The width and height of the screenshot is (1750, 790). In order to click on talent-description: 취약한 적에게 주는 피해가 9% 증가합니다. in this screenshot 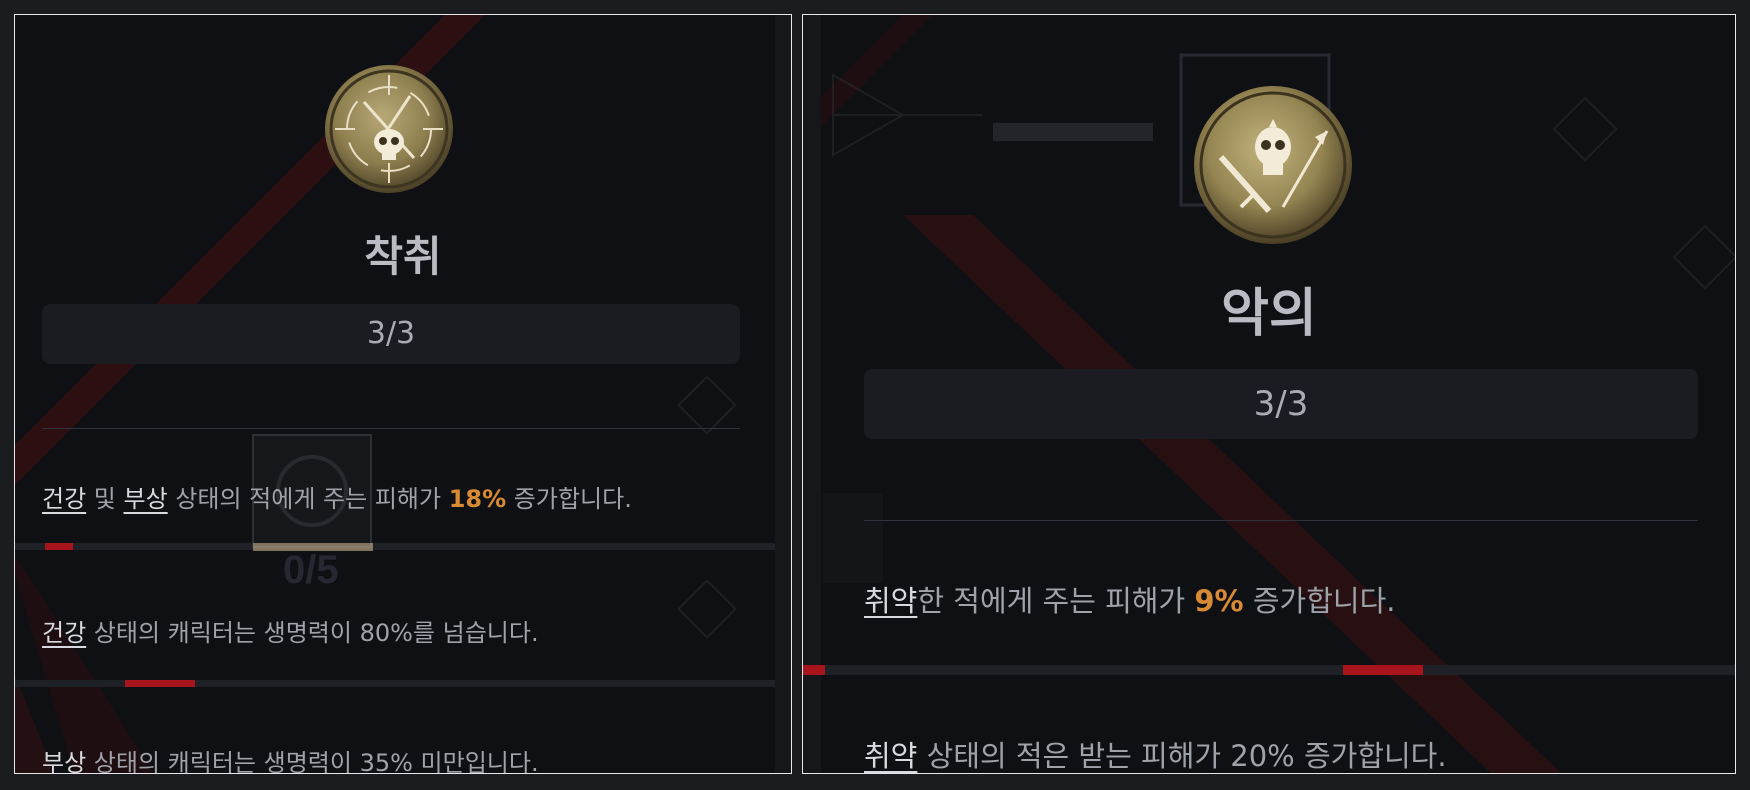, I will do `click(1129, 599)`.